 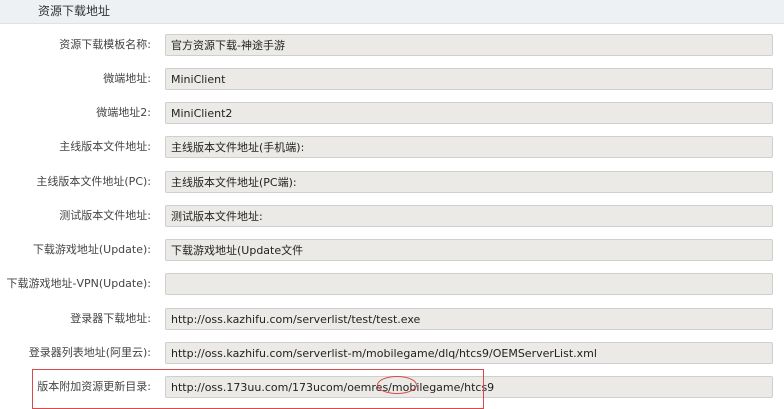 I want to click on miniclient-field: MiniClient, so click(x=469, y=79).